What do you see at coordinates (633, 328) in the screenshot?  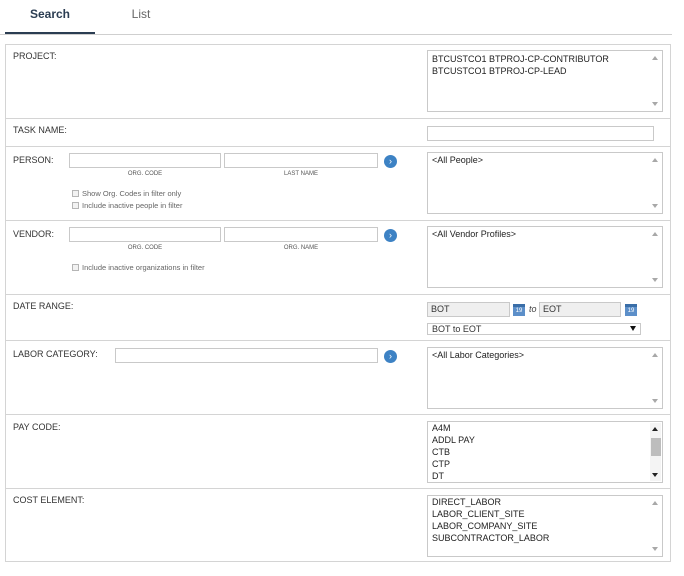 I see `chevron-down-icon` at bounding box center [633, 328].